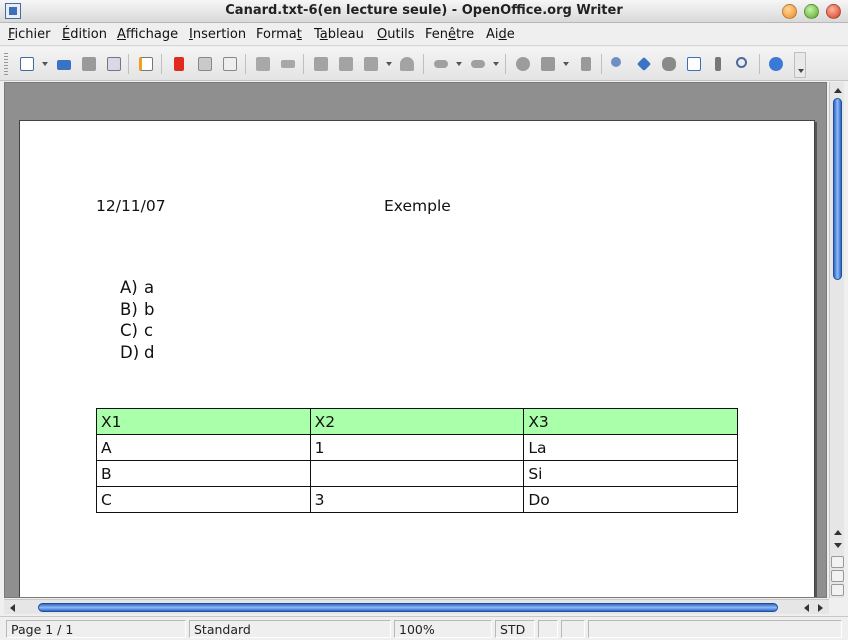 The width and height of the screenshot is (848, 640). What do you see at coordinates (443, 629) in the screenshot?
I see `zoom-level: 100%` at bounding box center [443, 629].